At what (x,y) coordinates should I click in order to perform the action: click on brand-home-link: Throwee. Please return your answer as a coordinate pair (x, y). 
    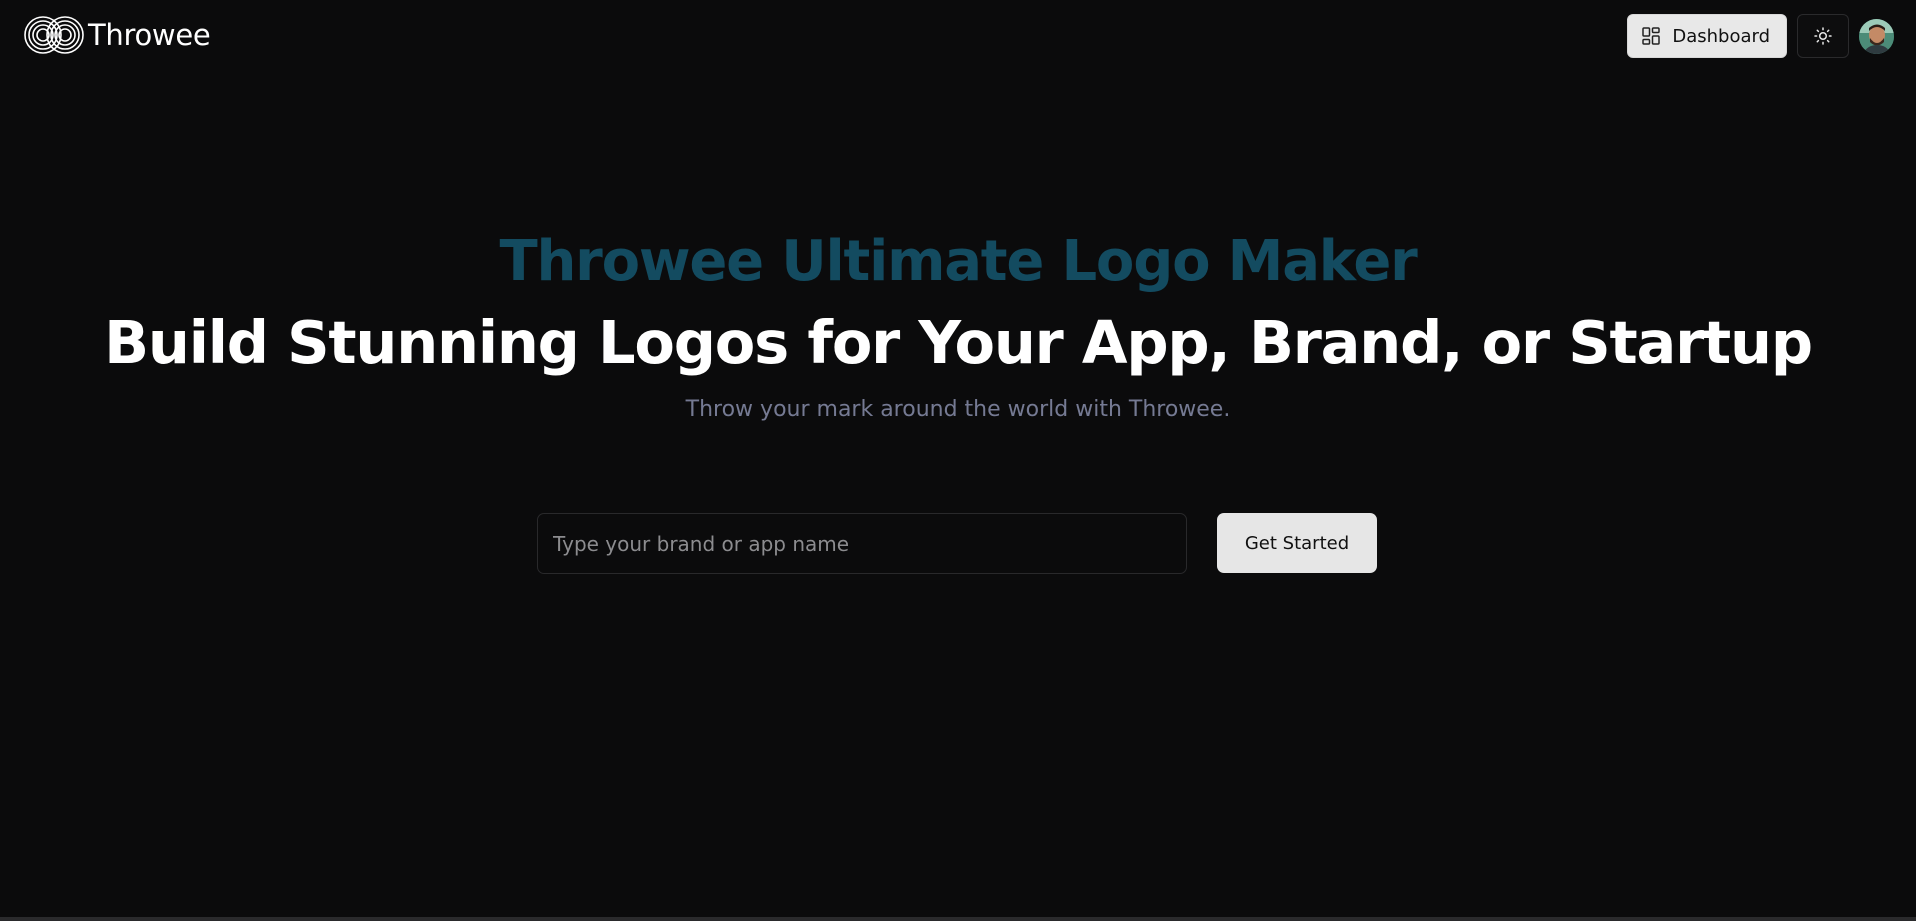
    Looking at the image, I should click on (116, 35).